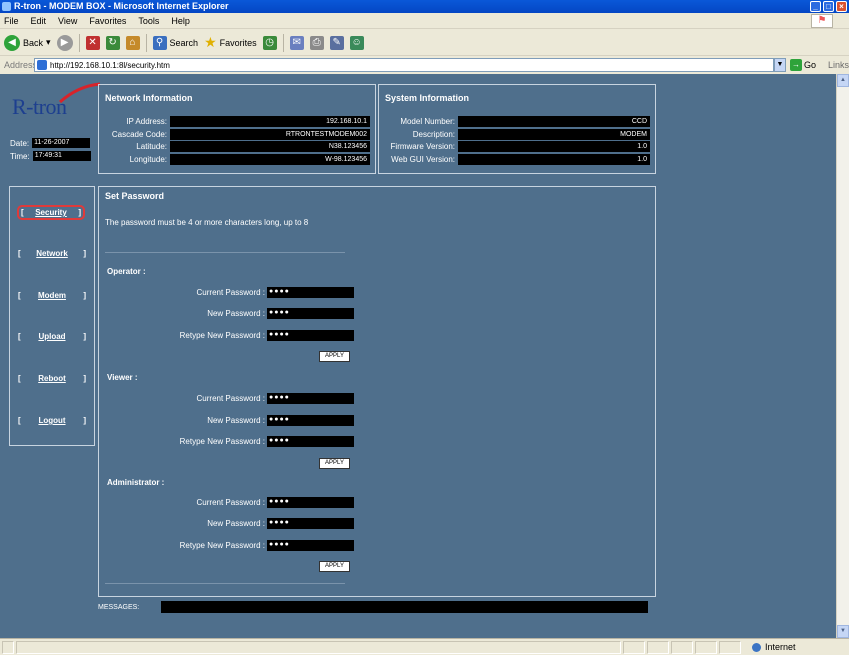 The width and height of the screenshot is (849, 655). I want to click on model-number-value: CCD, so click(554, 121).